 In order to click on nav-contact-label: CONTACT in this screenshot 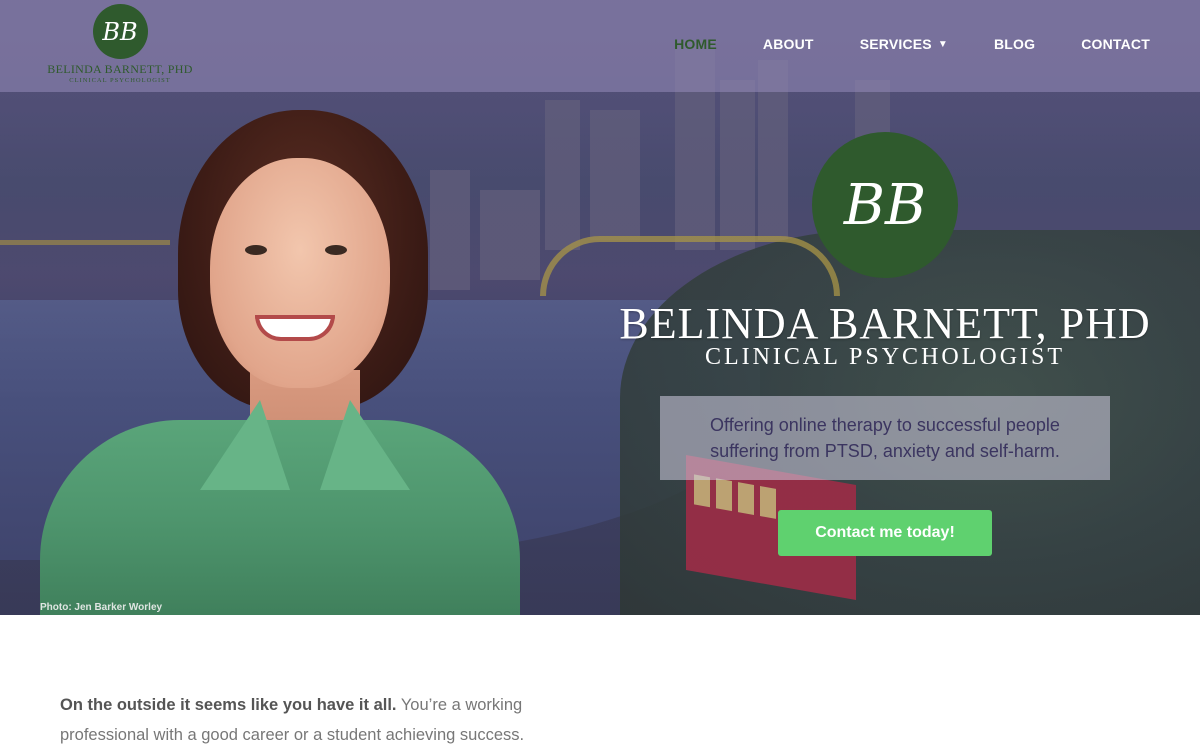, I will do `click(1115, 44)`.